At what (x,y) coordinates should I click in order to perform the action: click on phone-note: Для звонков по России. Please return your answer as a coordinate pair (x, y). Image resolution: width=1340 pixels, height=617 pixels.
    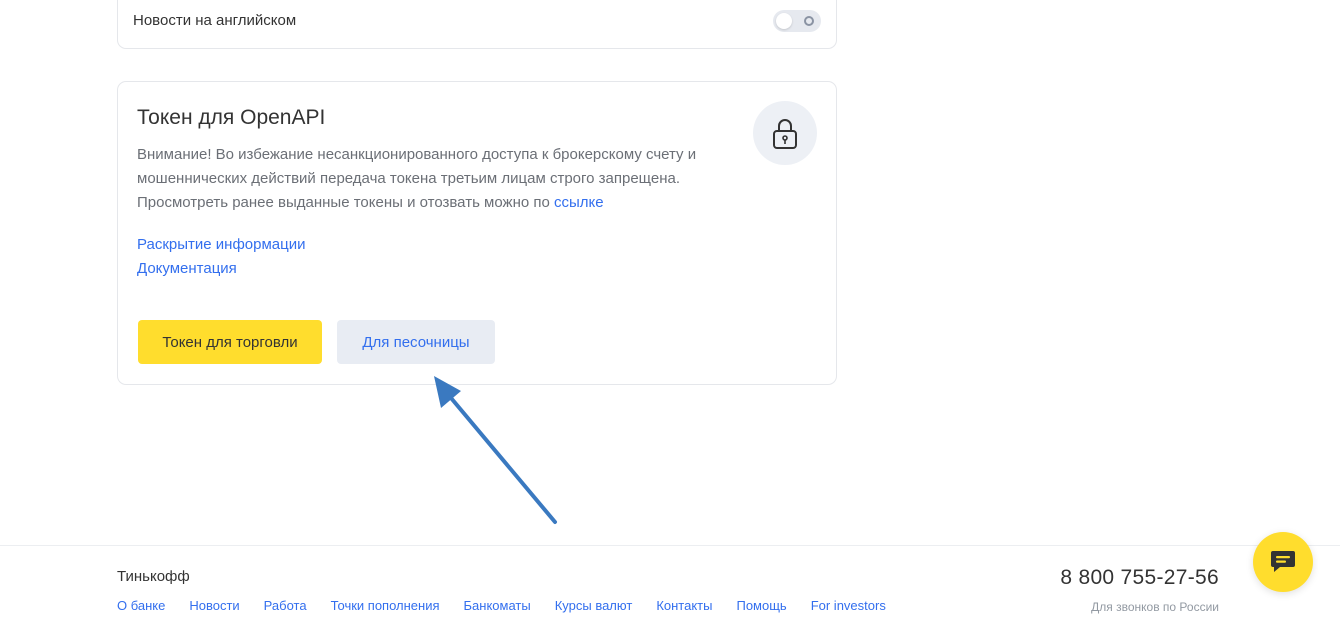
    Looking at the image, I should click on (1155, 607).